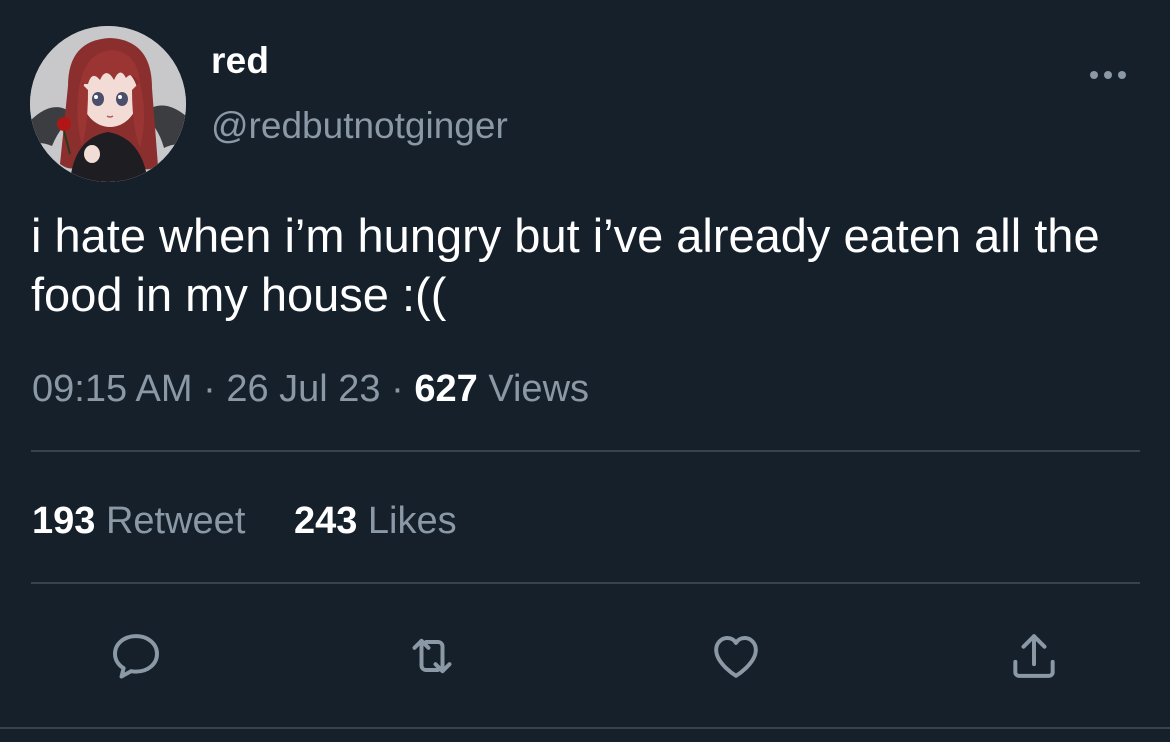 This screenshot has width=1170, height=742. I want to click on retweets-count: 193, so click(64, 521).